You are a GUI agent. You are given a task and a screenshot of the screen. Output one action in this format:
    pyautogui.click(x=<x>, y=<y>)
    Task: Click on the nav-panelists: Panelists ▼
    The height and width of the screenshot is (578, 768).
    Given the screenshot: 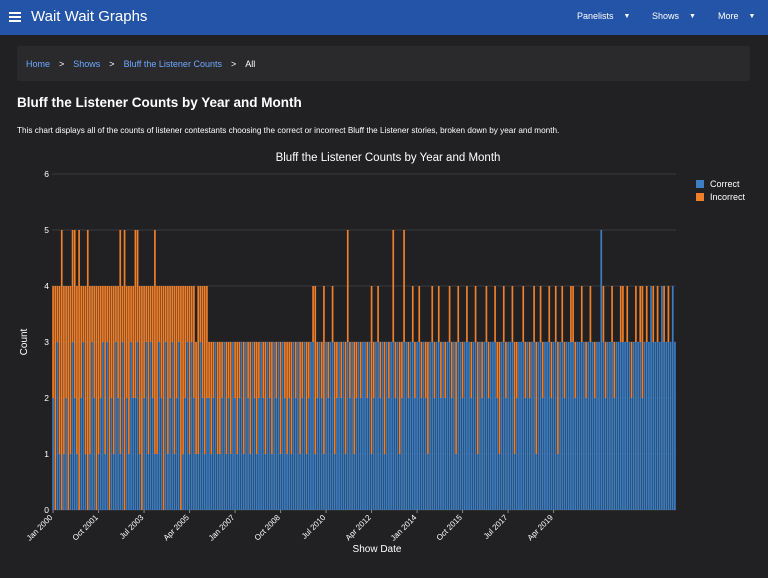 What is the action you would take?
    pyautogui.click(x=603, y=16)
    